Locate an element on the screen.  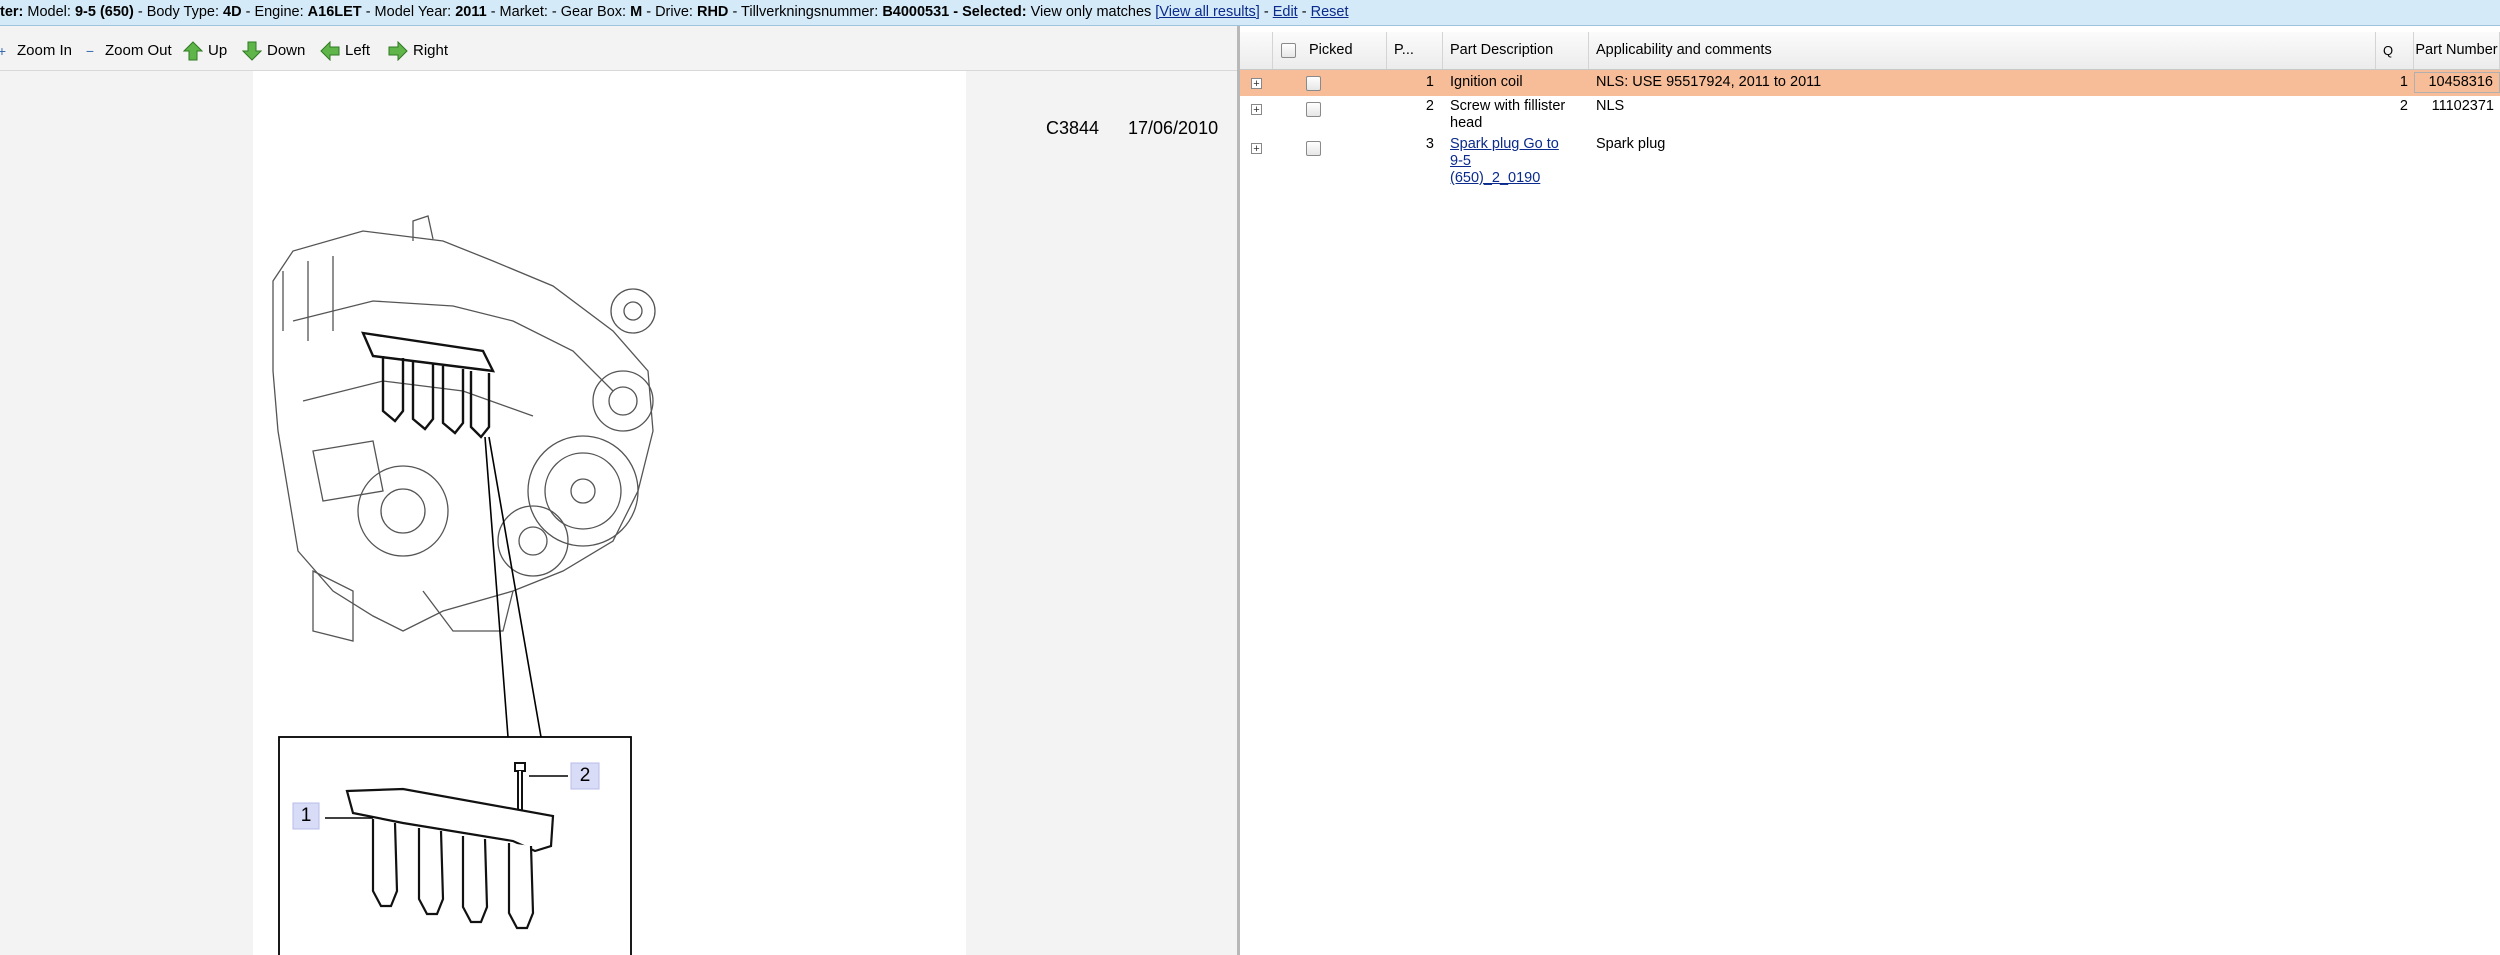
tillverkningsnummer-value: B4000531 is located at coordinates (916, 12).